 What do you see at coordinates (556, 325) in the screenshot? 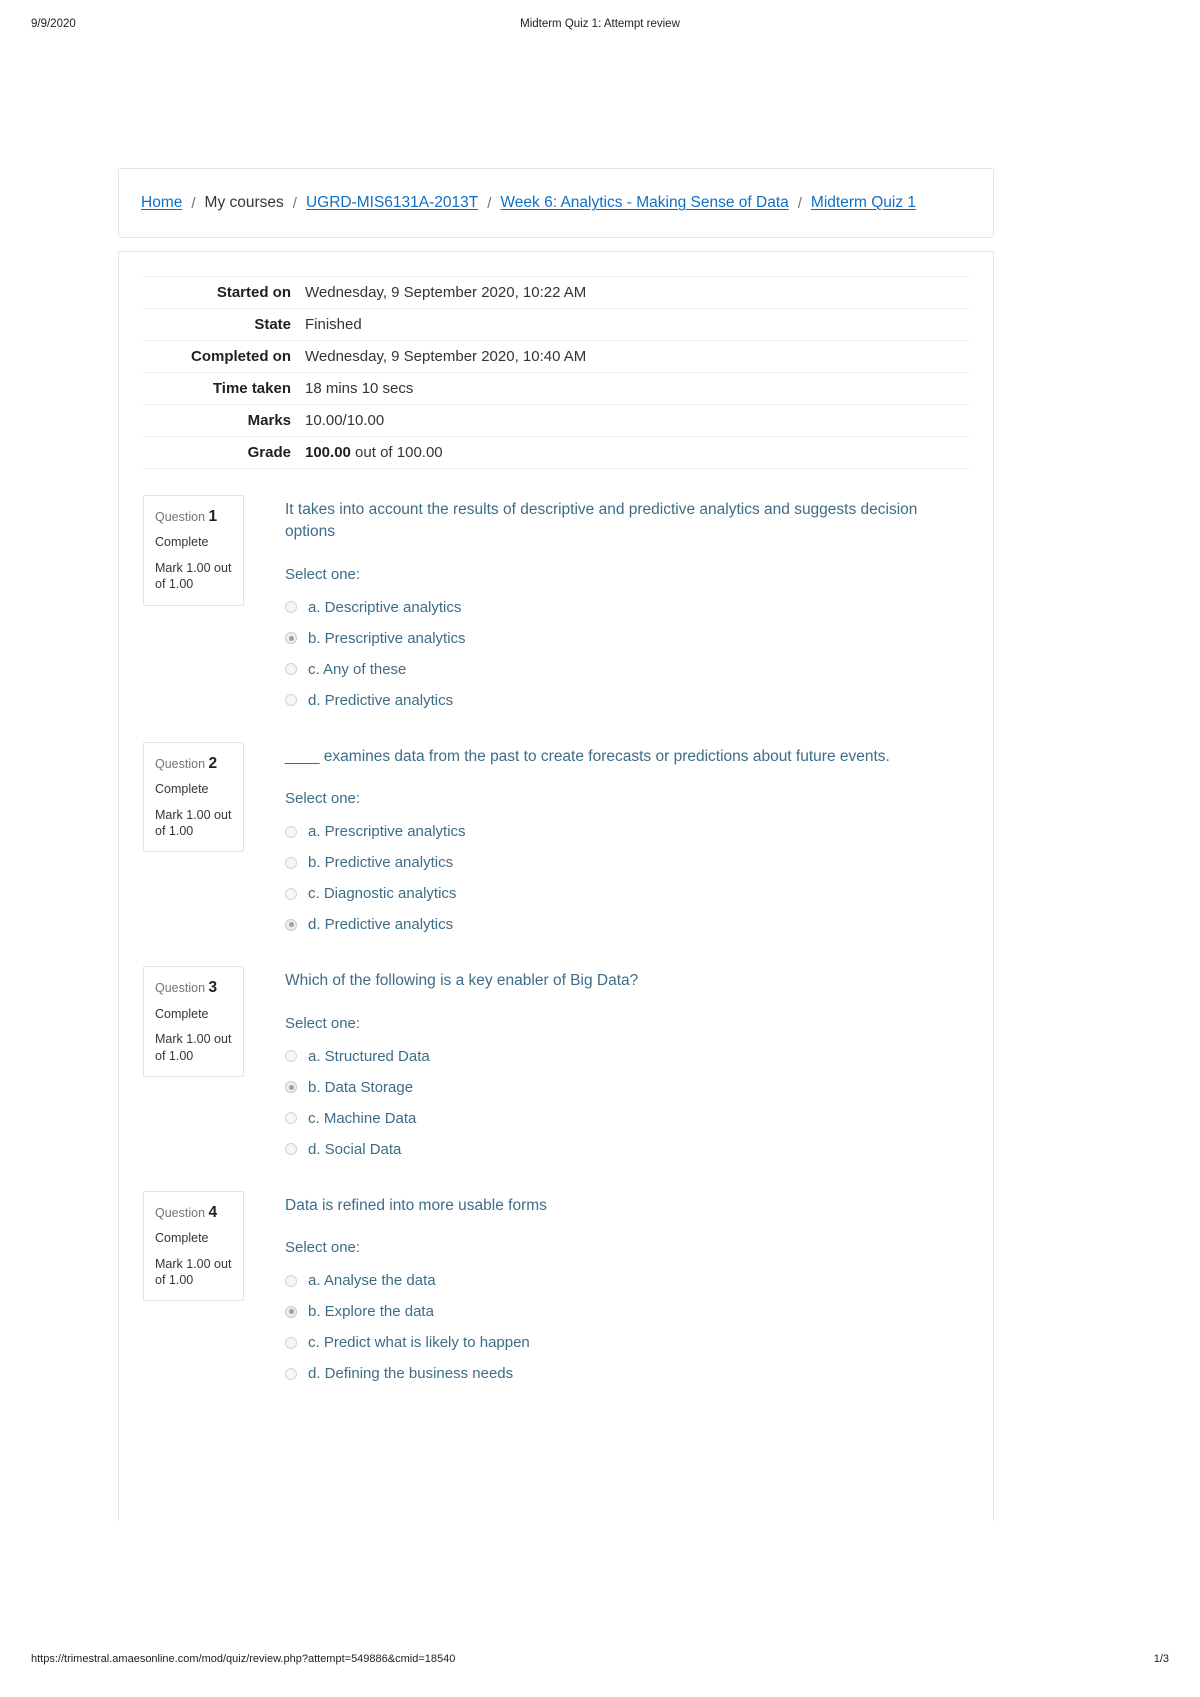
I see `summary-row: State Finished` at bounding box center [556, 325].